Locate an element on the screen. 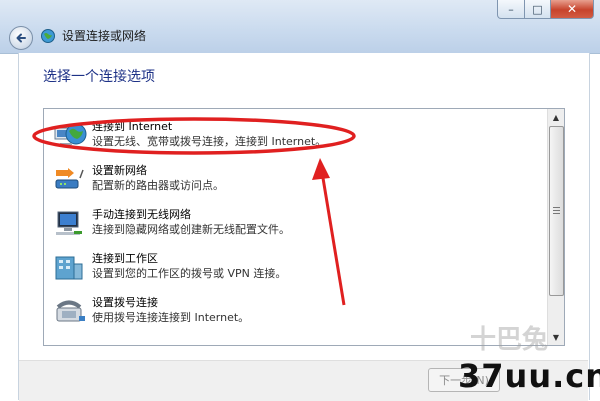 The height and width of the screenshot is (401, 600). option-title: 连接到 Internet is located at coordinates (132, 126).